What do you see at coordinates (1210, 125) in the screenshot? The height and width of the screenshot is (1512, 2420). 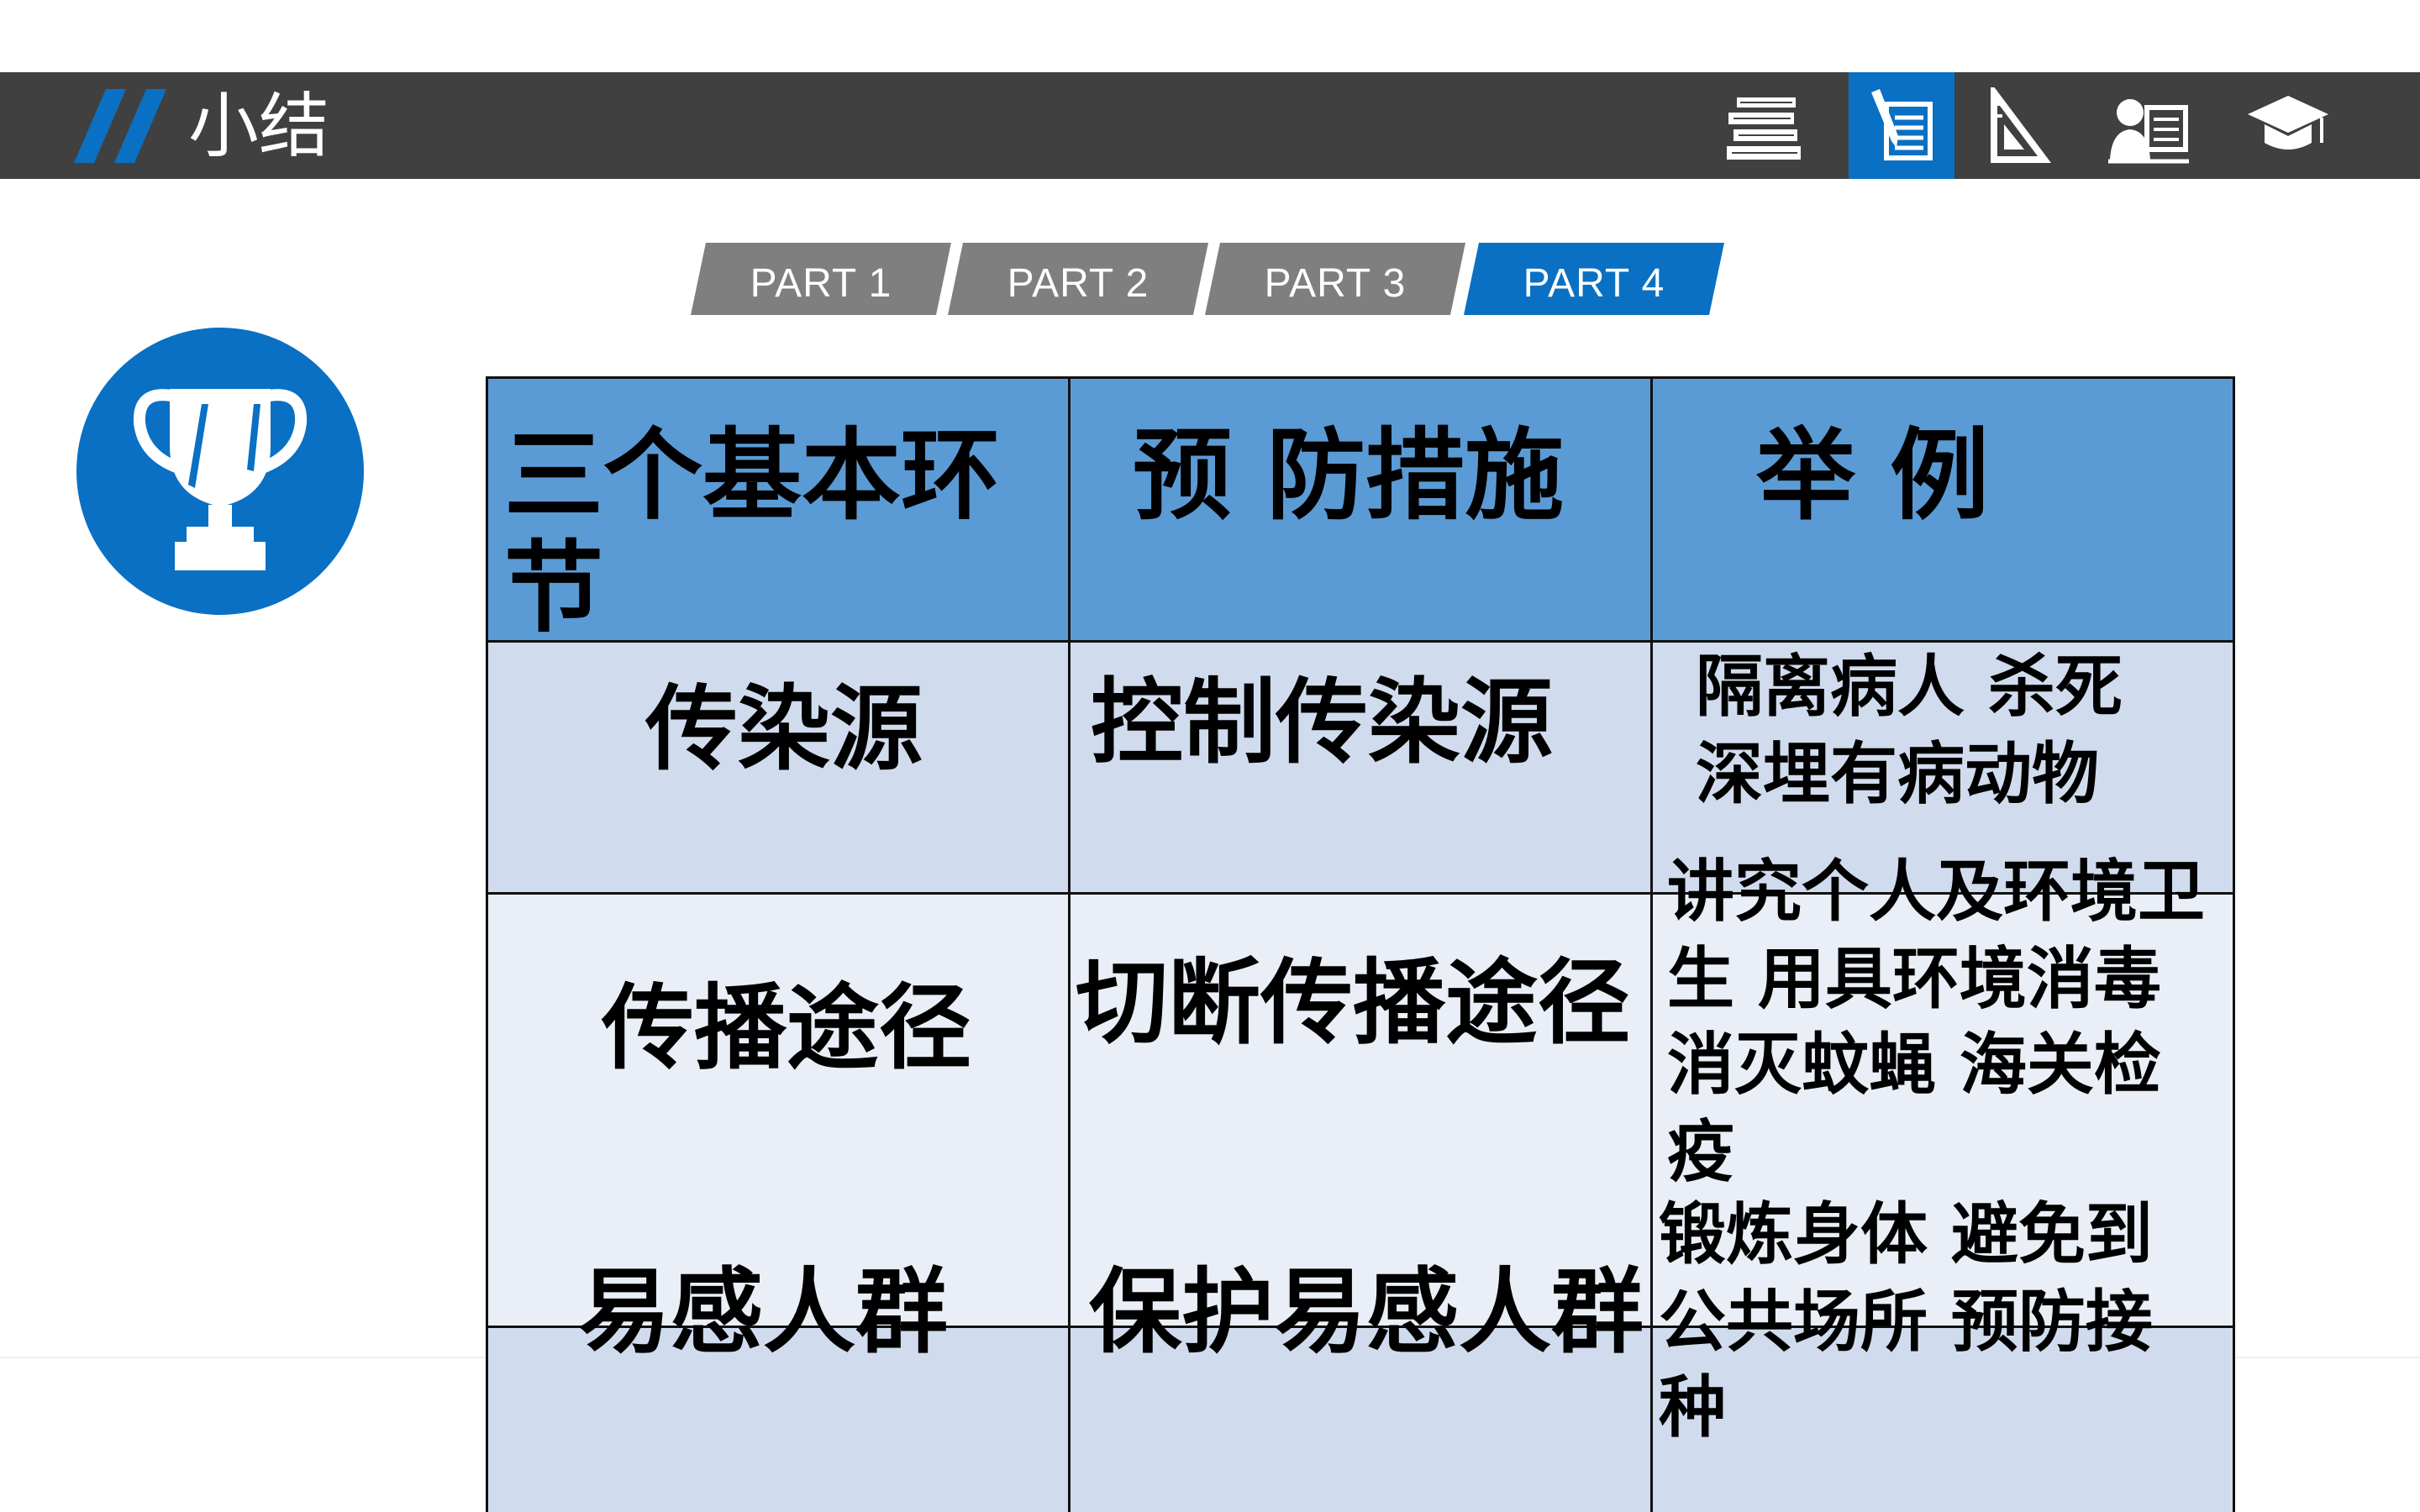 I see `top-bar: 小结` at bounding box center [1210, 125].